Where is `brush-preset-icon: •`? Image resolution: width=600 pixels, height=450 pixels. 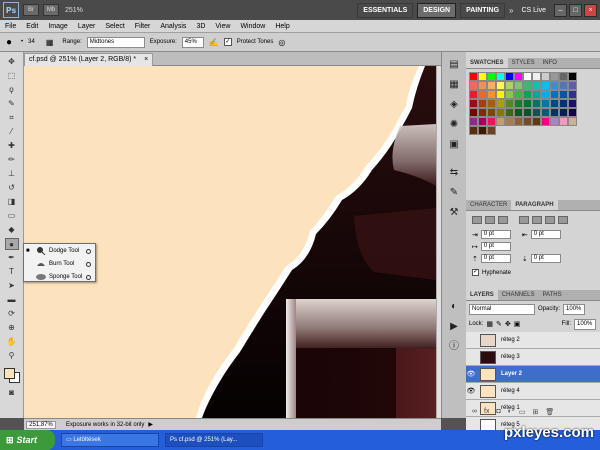 brush-preset-icon: • is located at coordinates (22, 42).